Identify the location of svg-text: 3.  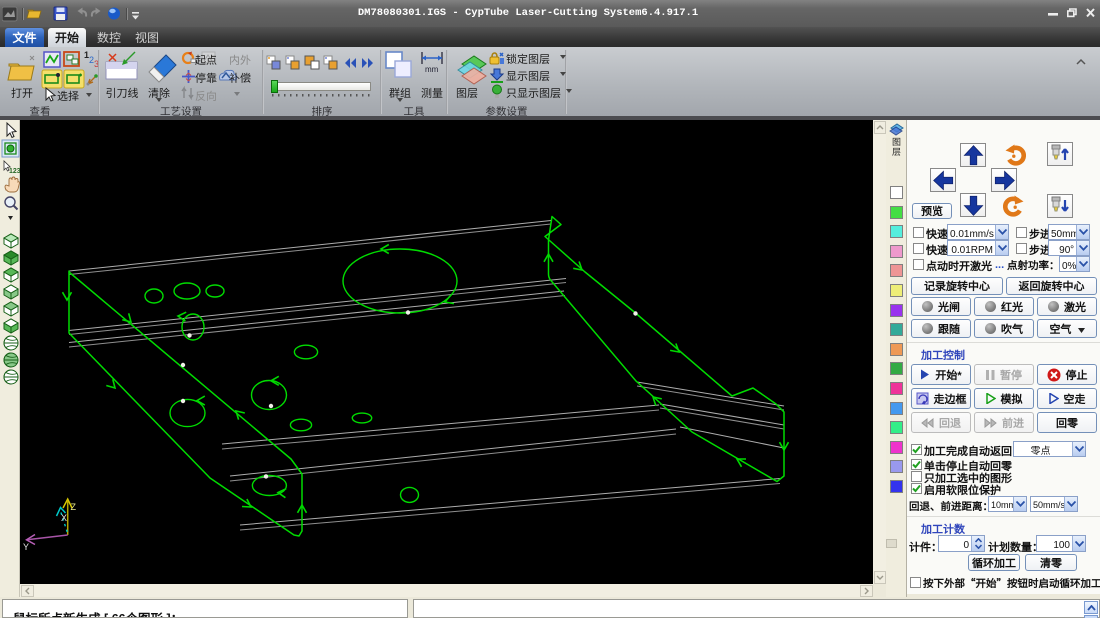
(96, 64).